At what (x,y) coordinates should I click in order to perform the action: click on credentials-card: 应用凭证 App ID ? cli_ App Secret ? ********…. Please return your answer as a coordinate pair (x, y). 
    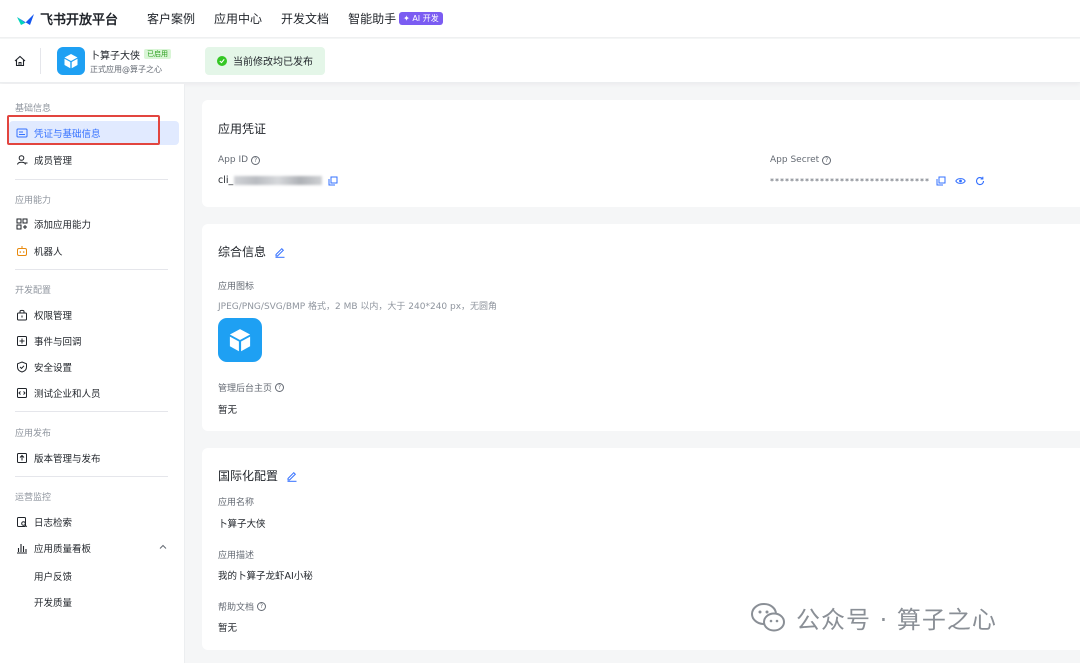
    Looking at the image, I should click on (641, 153).